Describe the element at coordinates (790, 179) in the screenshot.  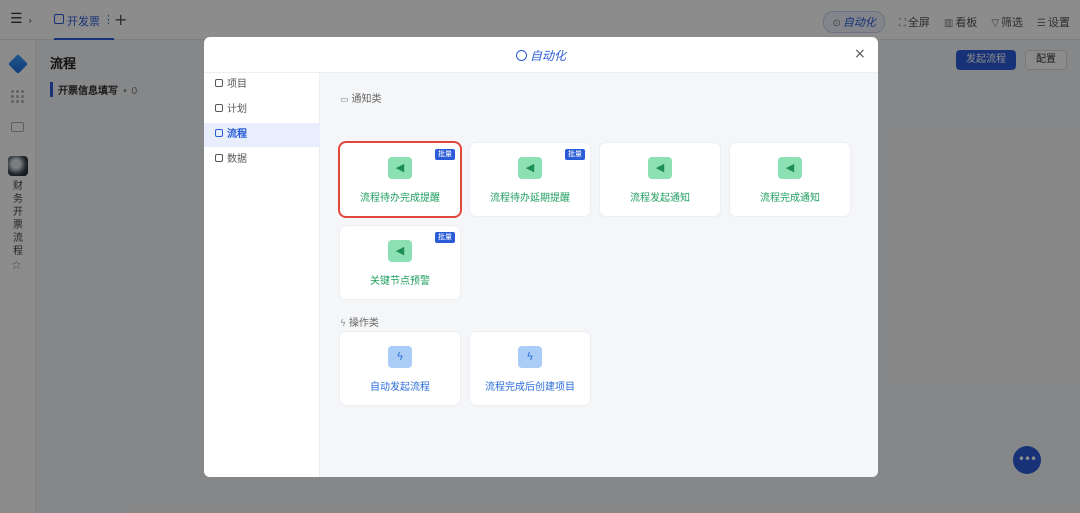
I see `card-process-complete-notify: ◀ 流程完成通知` at that location.